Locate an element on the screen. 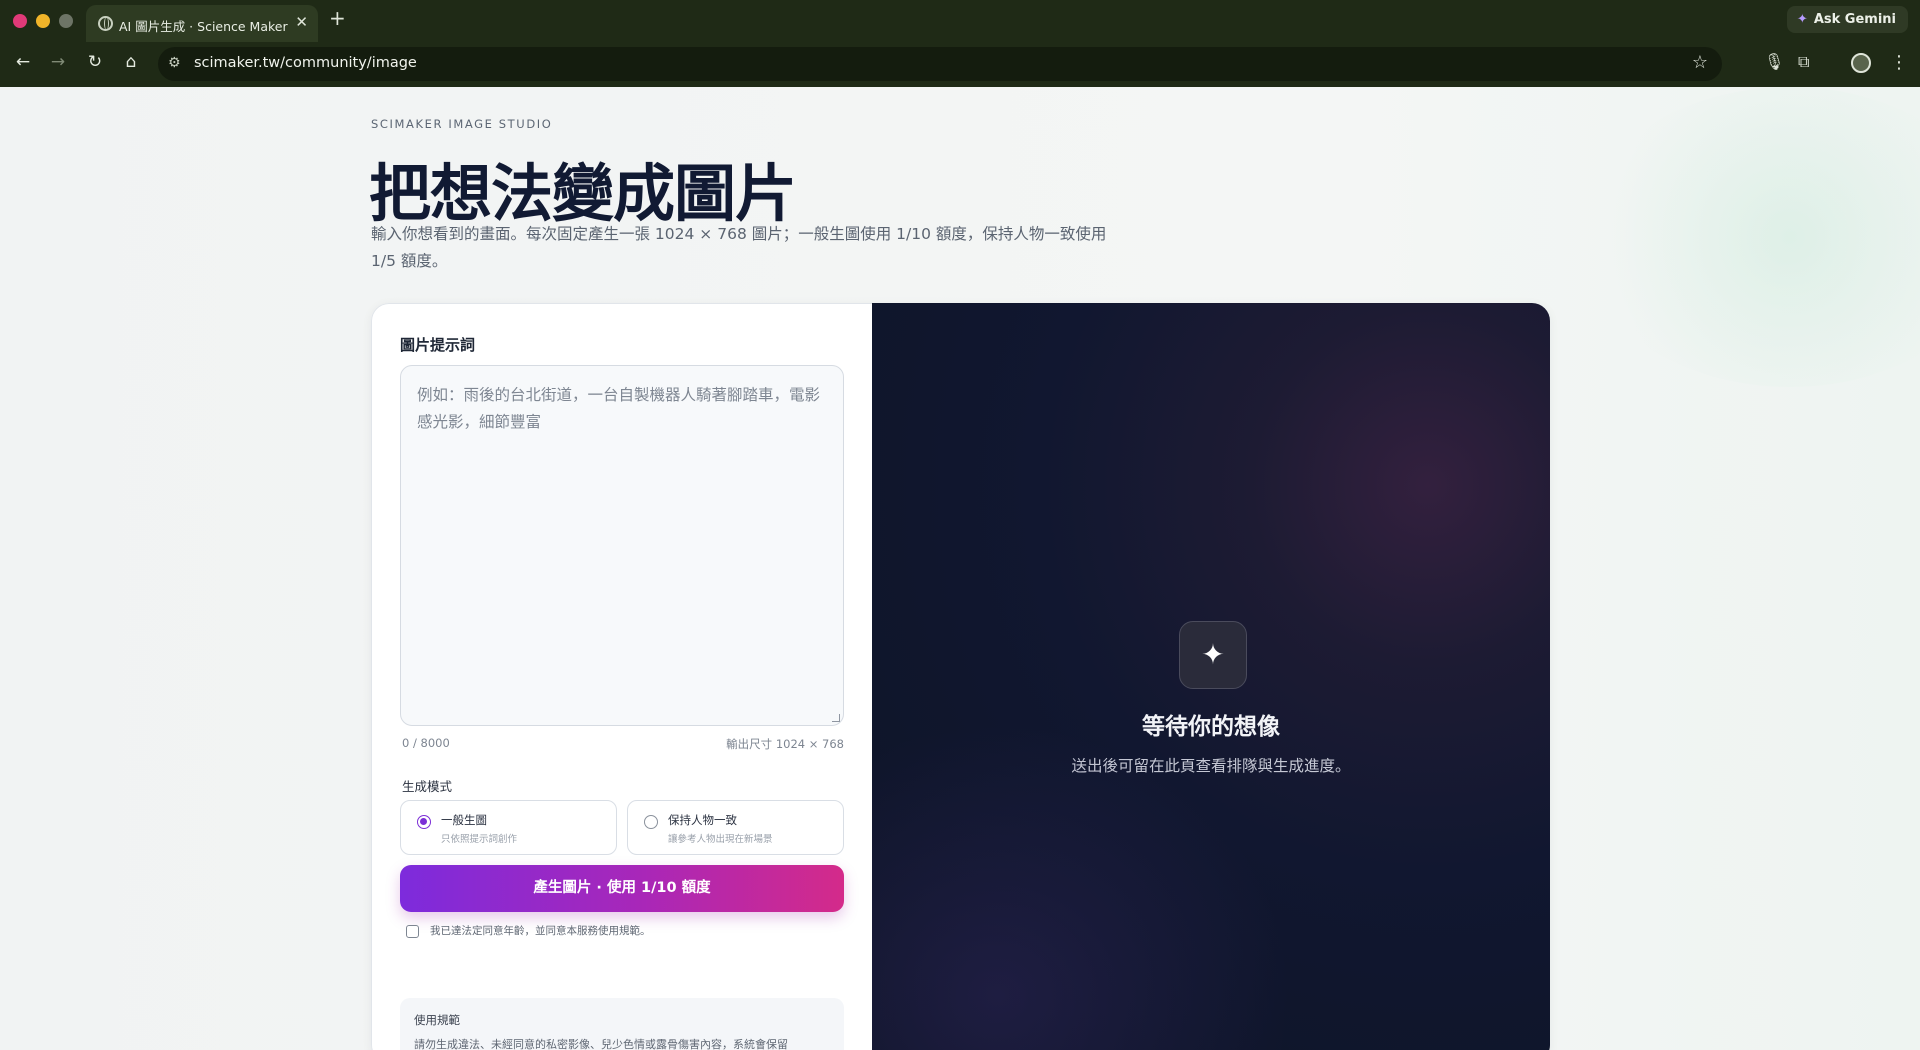 This screenshot has height=1050, width=1920. close-icon: ✕ is located at coordinates (301, 22).